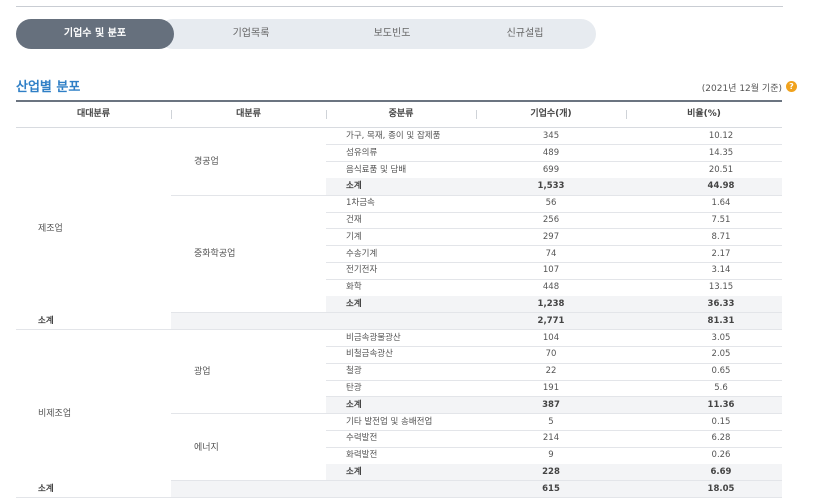  Describe the element at coordinates (721, 337) in the screenshot. I see `ratio-value: 3.05` at that location.